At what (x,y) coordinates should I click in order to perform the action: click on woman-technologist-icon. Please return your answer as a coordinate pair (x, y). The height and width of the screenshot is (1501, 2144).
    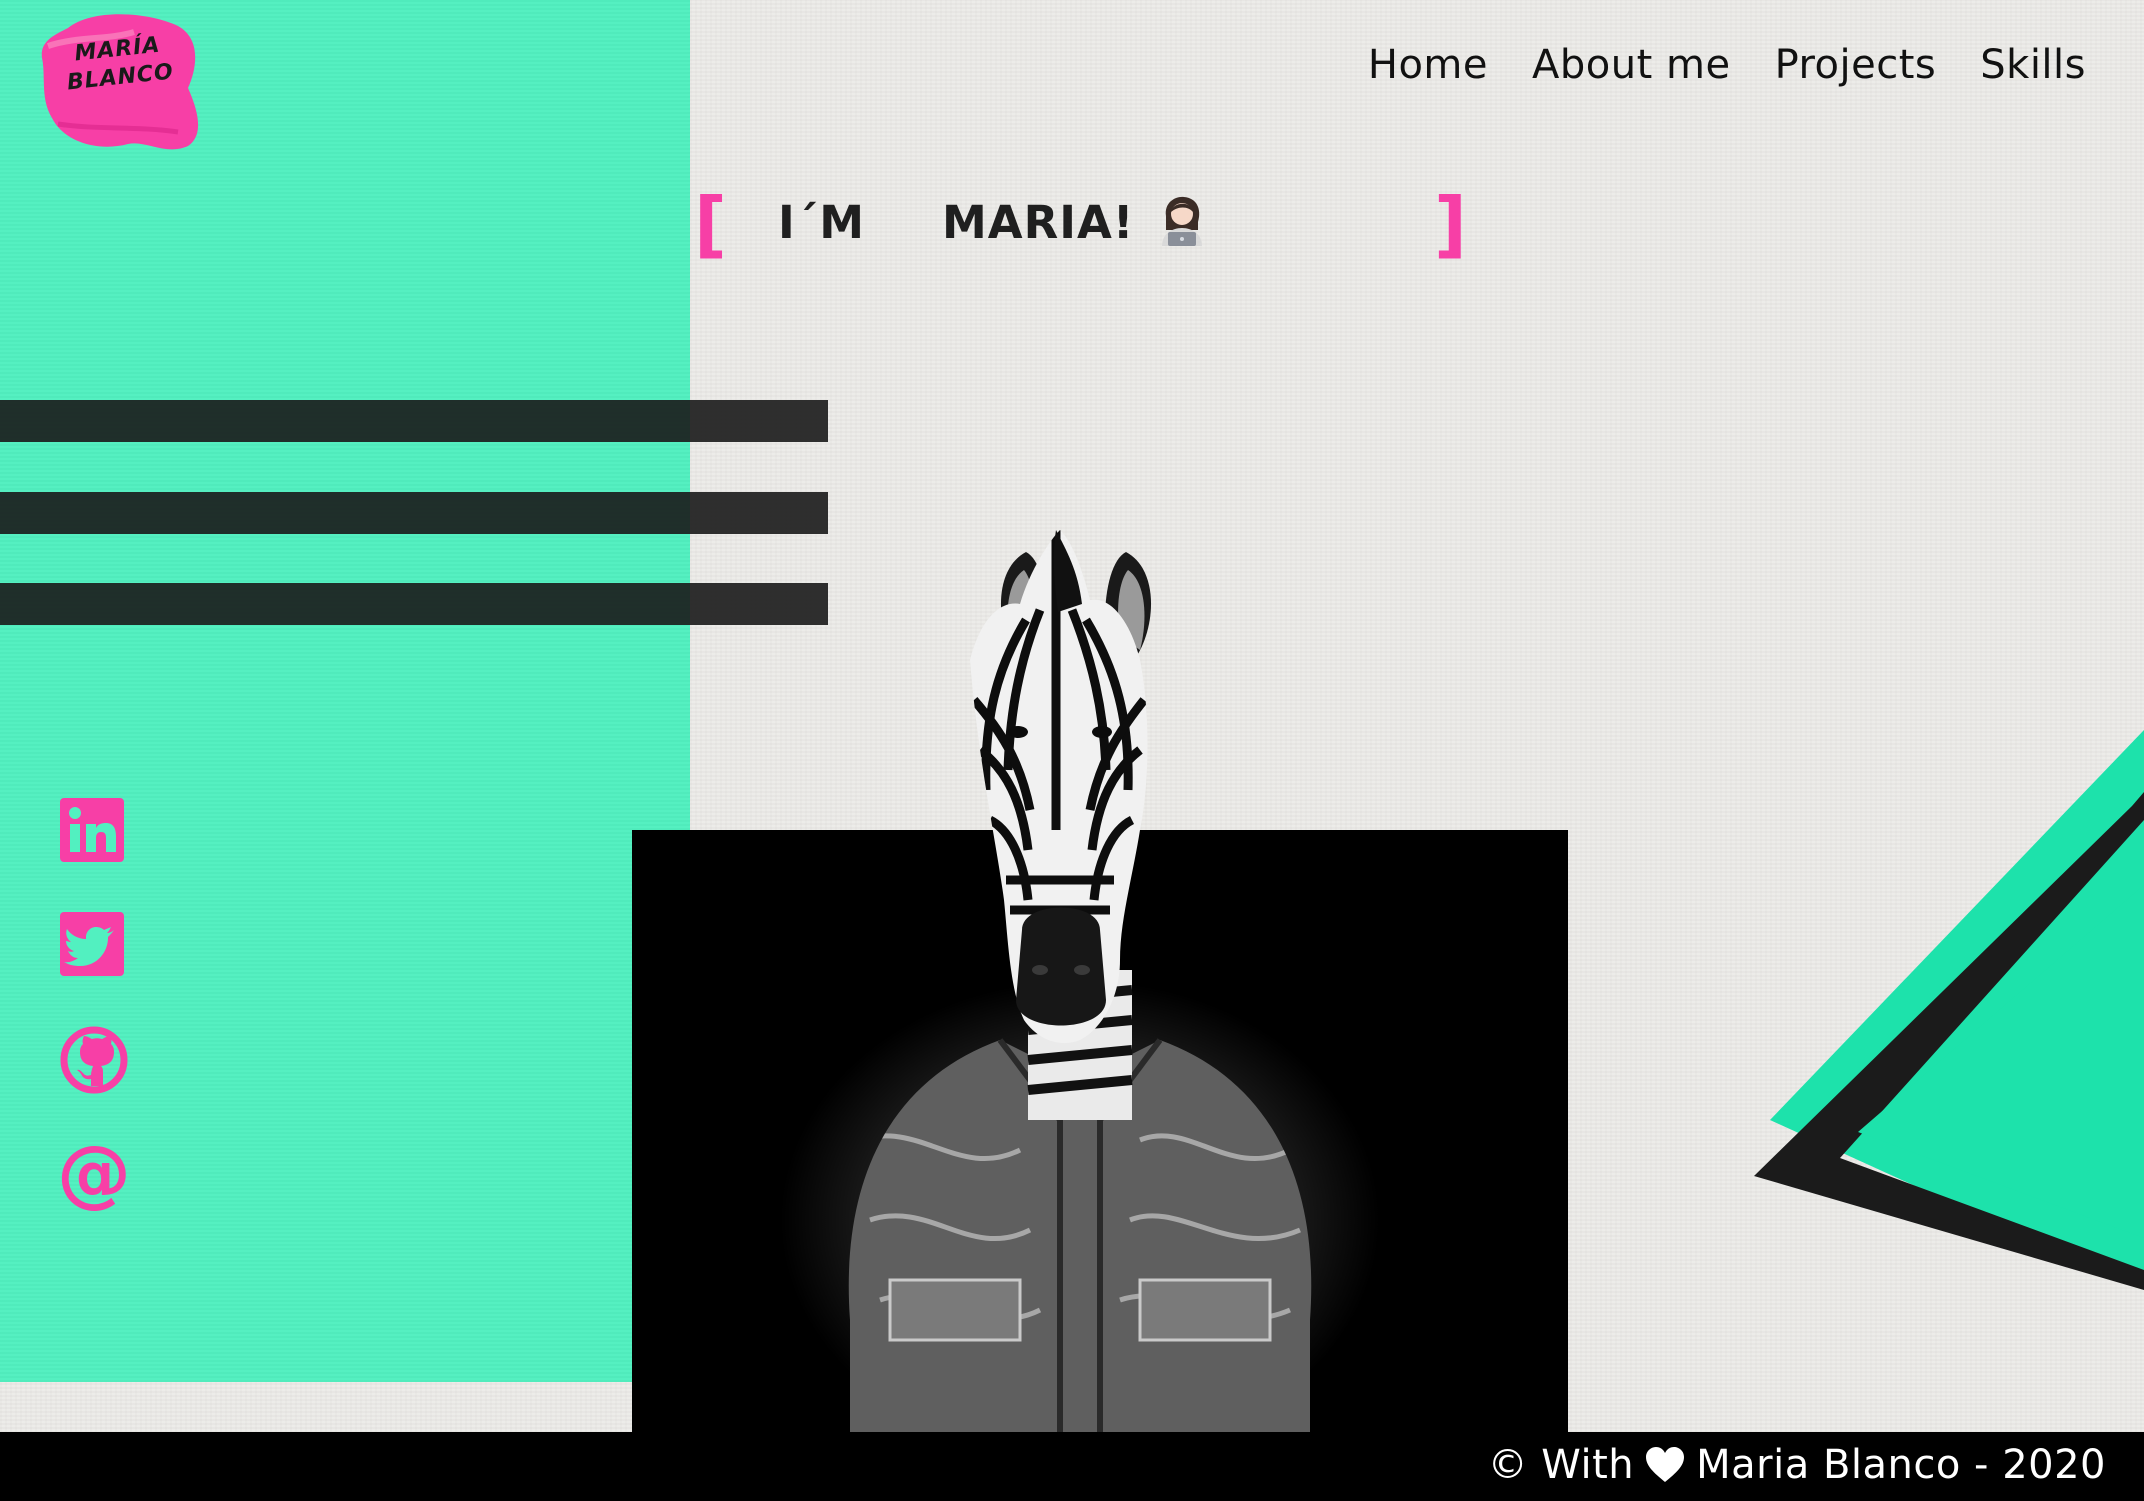
    Looking at the image, I should click on (1182, 220).